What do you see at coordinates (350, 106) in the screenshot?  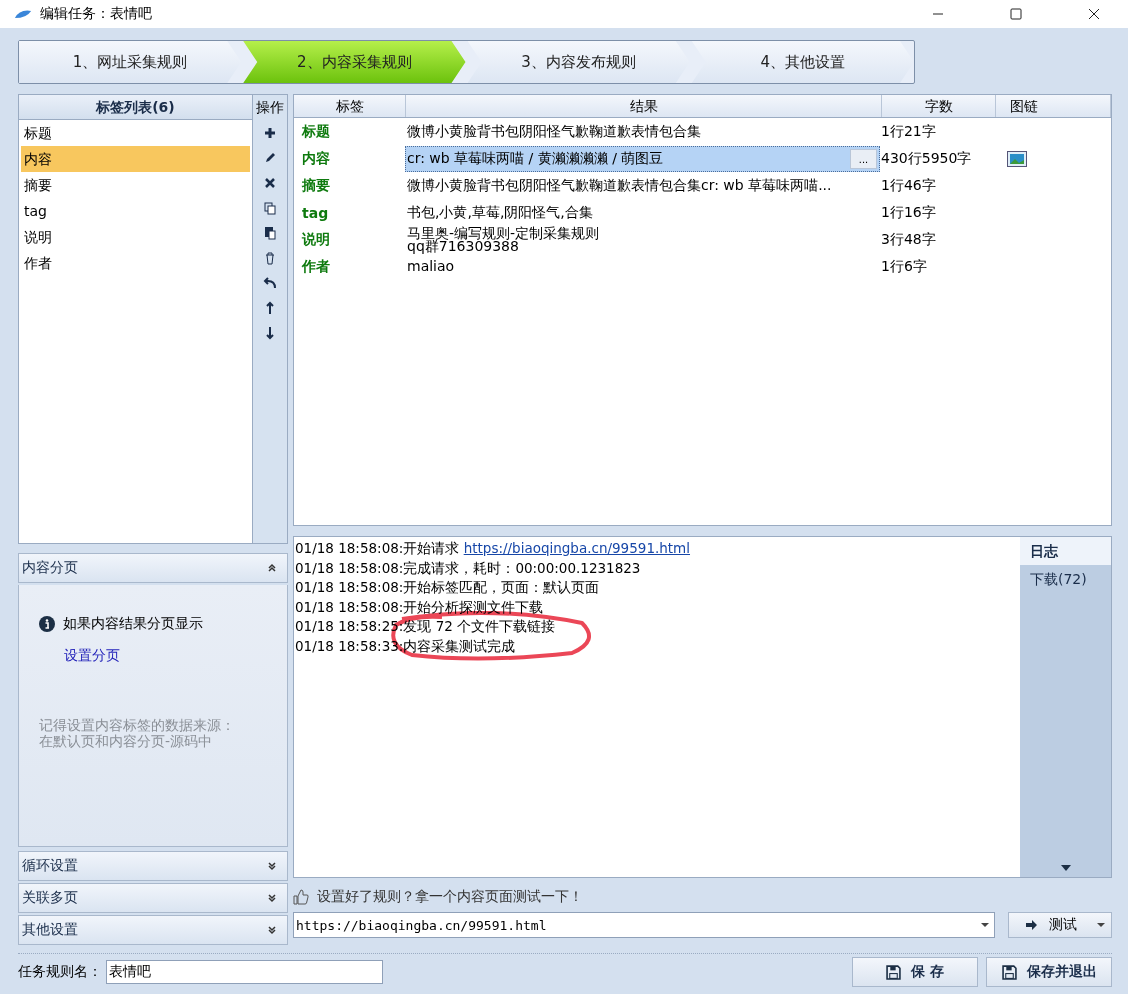 I see `column-header: 标签` at bounding box center [350, 106].